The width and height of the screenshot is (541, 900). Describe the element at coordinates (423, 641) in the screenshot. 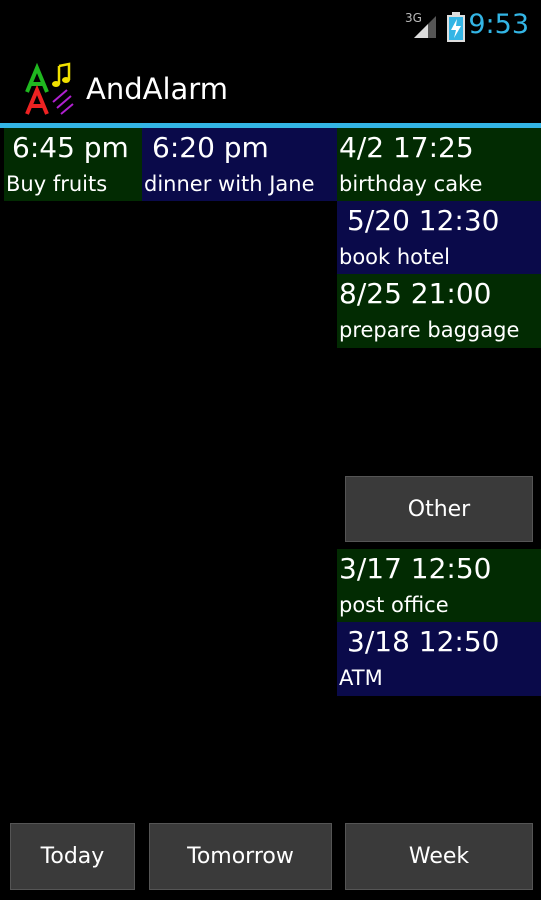

I see `alarm-time: 3/18 12:50` at that location.